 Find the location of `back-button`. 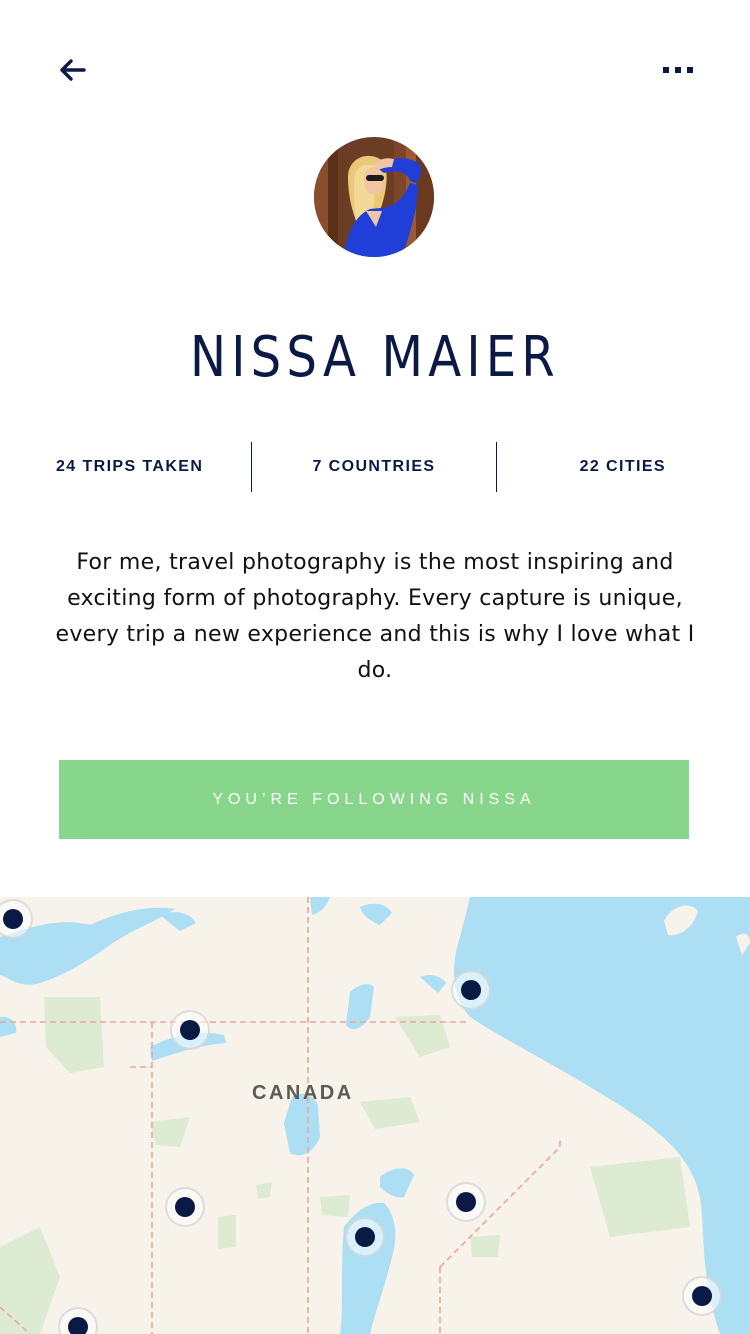

back-button is located at coordinates (72, 70).